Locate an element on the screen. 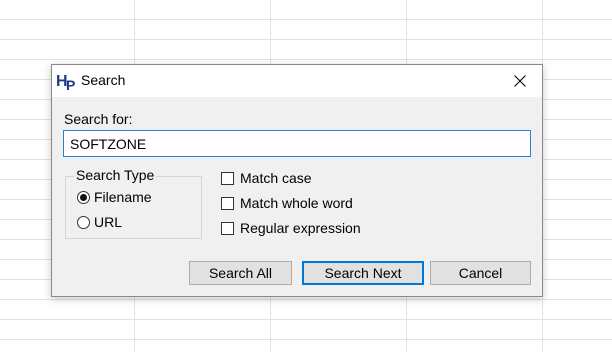 Image resolution: width=612 pixels, height=352 pixels. search-for-label: Search for: is located at coordinates (98, 119).